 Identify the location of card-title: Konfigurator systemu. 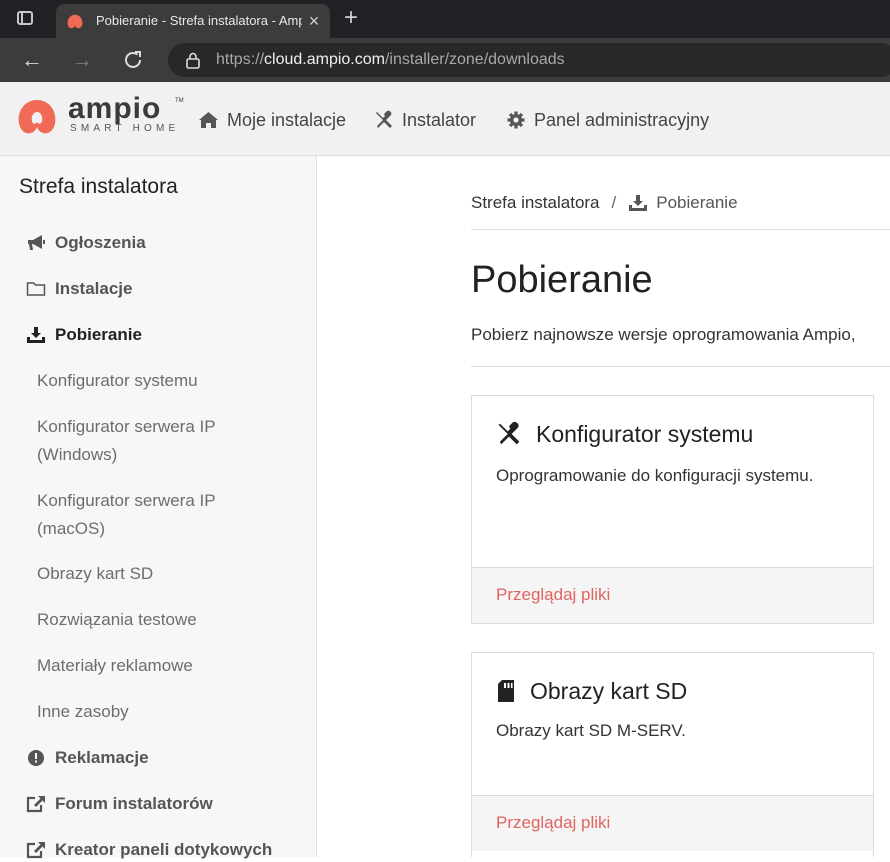
(624, 434).